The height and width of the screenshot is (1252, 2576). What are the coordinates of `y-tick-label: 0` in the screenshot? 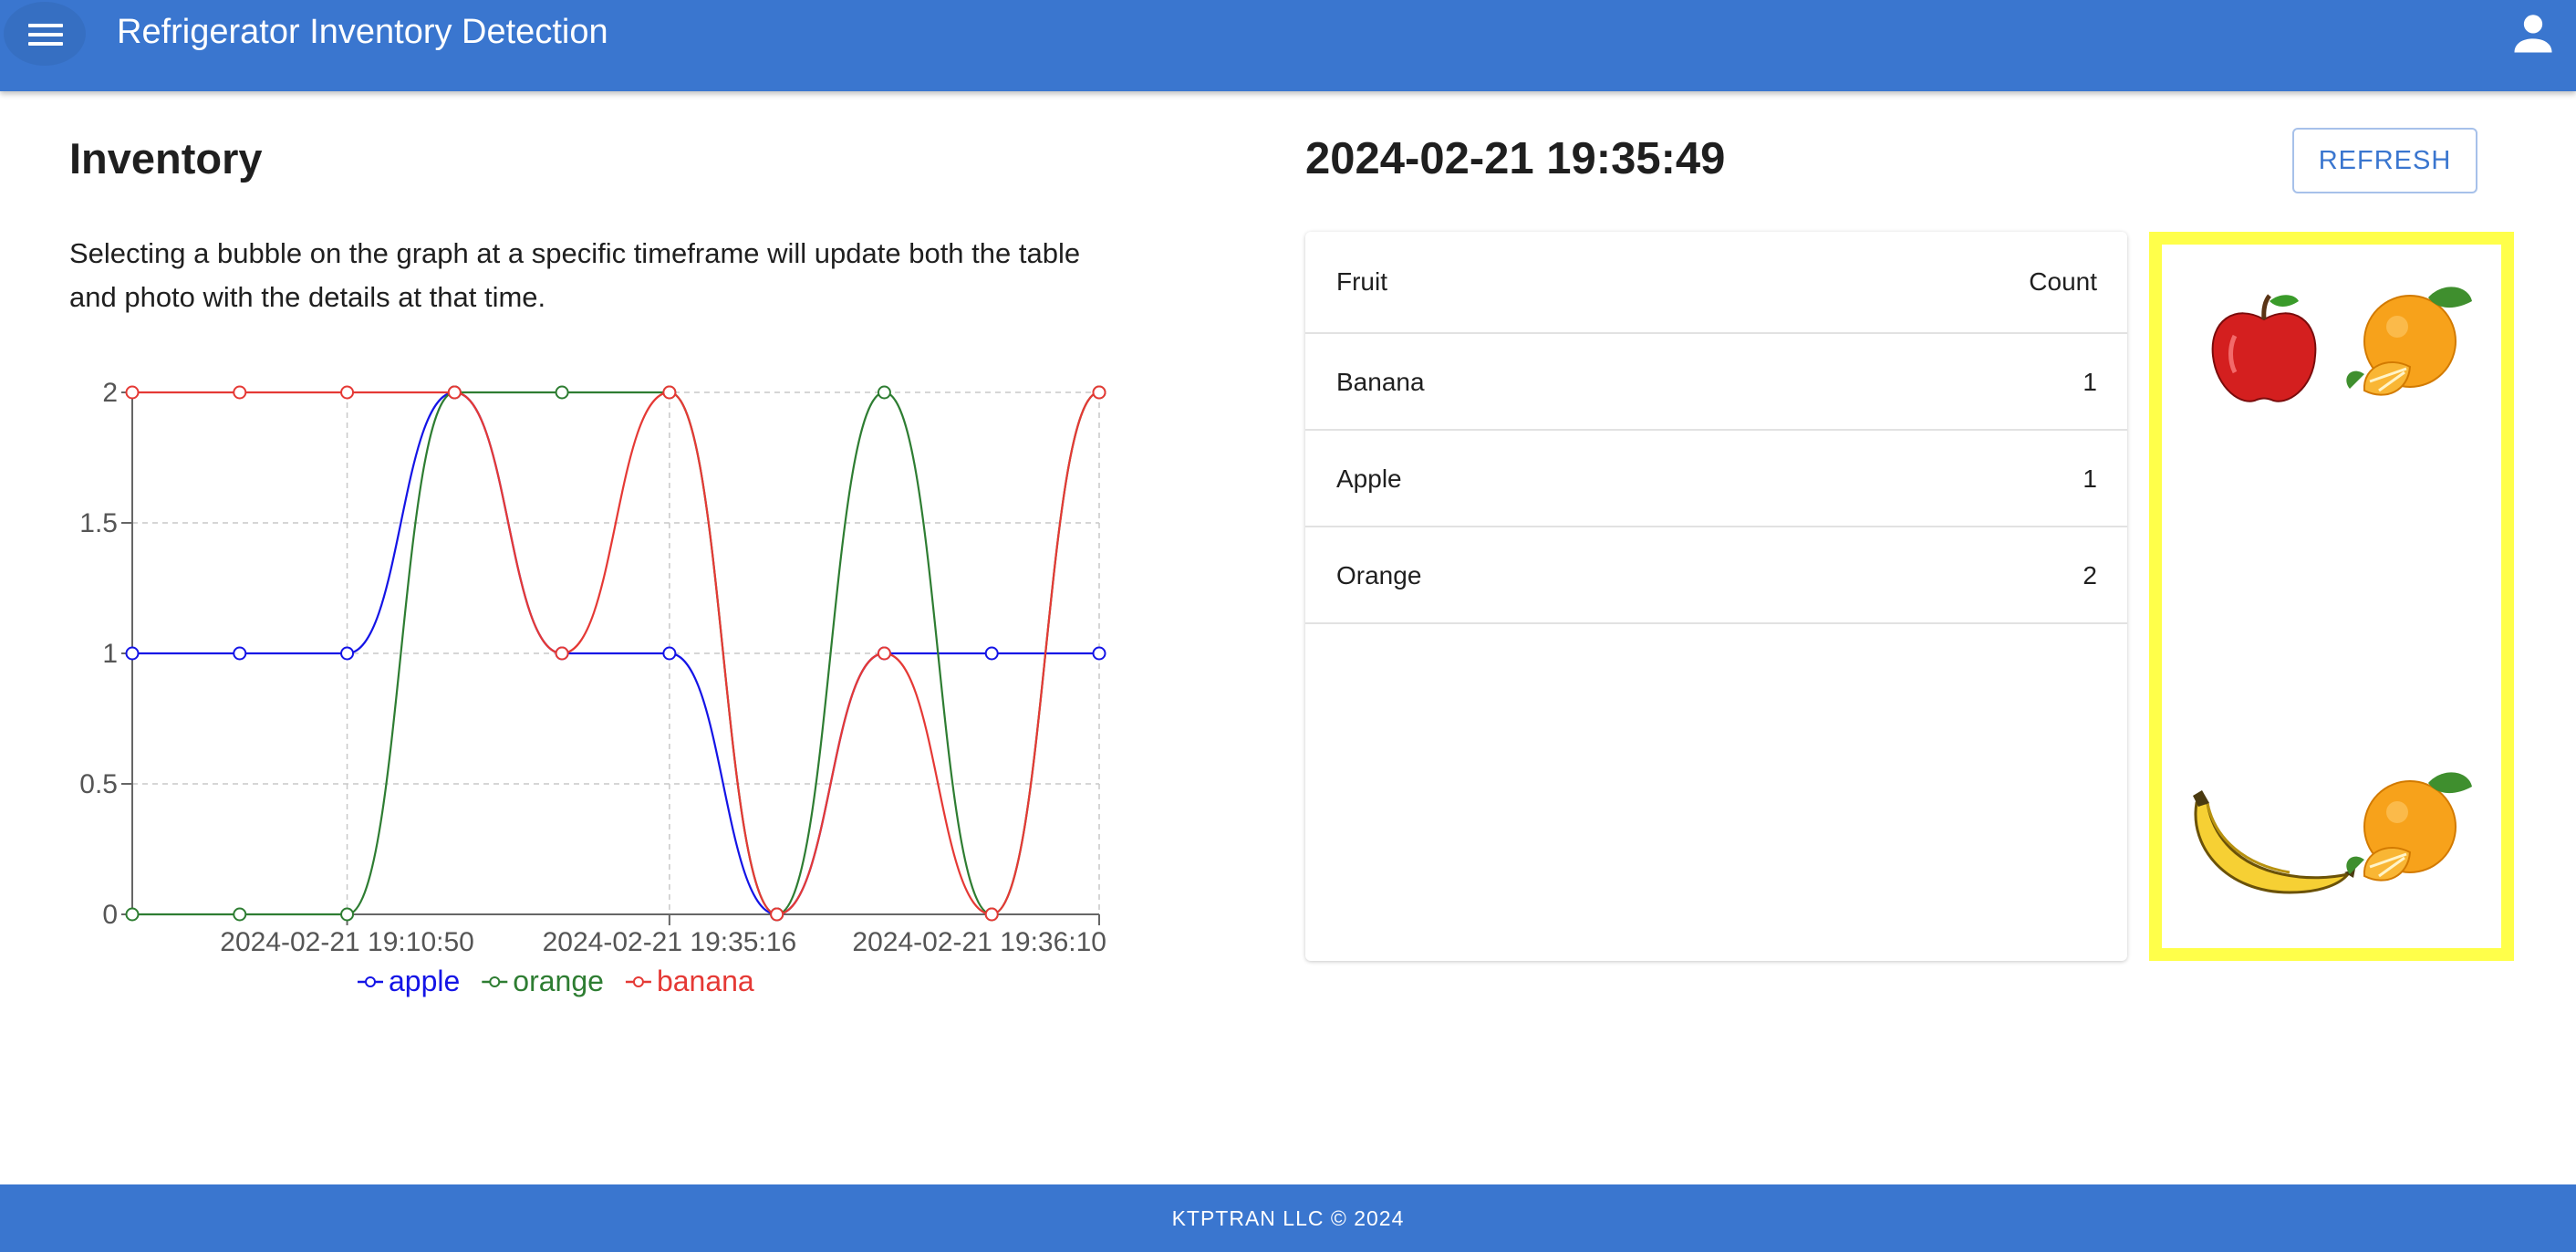 It's located at (110, 915).